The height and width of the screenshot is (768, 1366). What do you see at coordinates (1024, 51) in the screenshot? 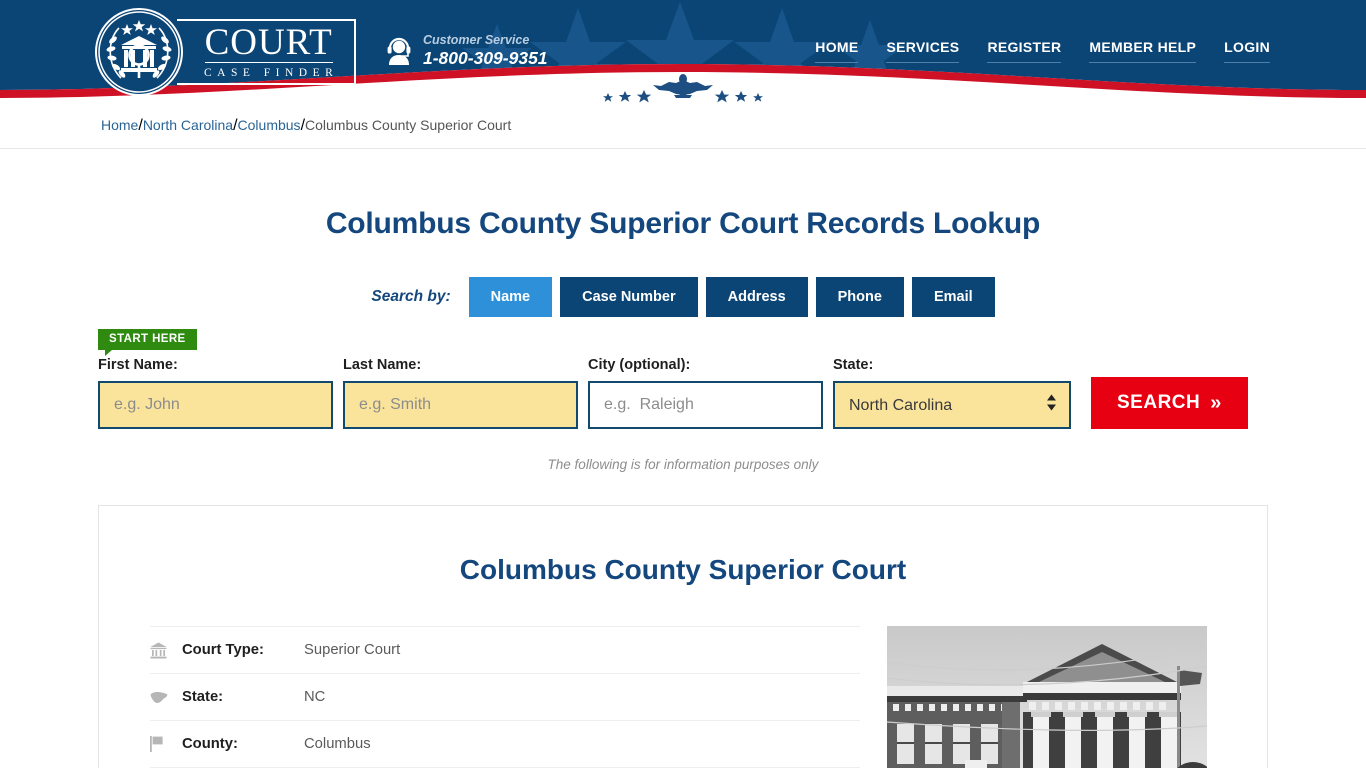
I see `nav-item-register: REGISTER` at bounding box center [1024, 51].